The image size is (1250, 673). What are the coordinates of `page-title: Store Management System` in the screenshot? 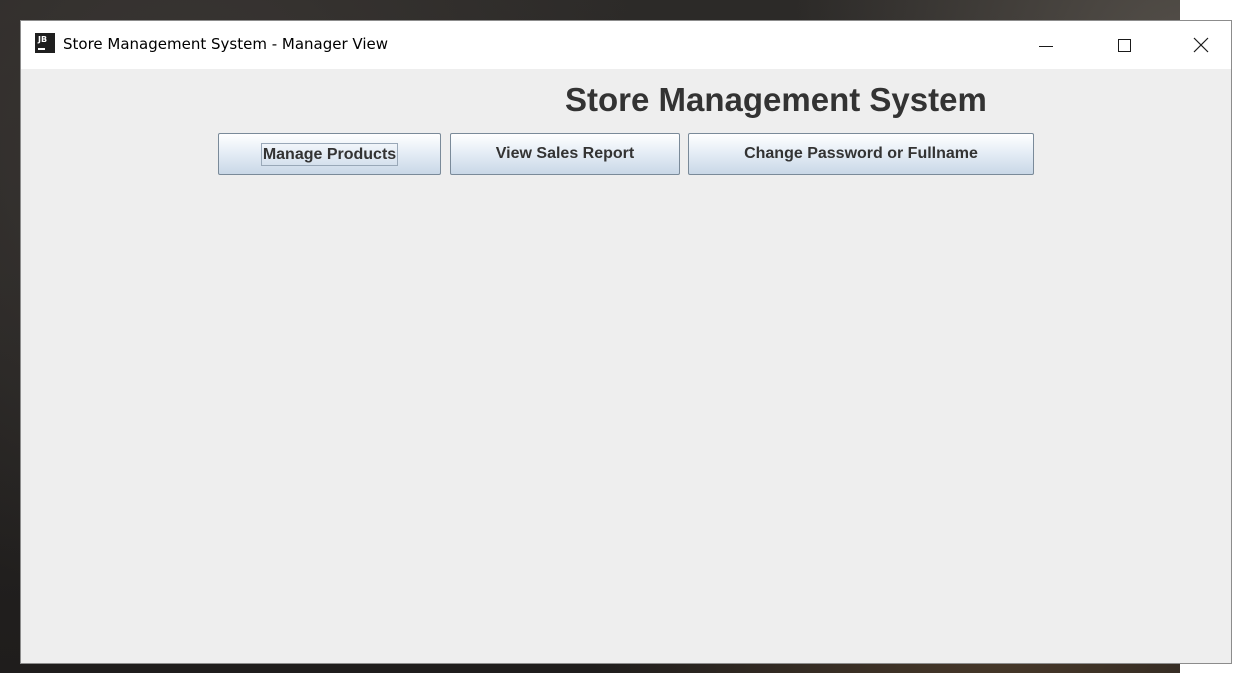 It's located at (776, 99).